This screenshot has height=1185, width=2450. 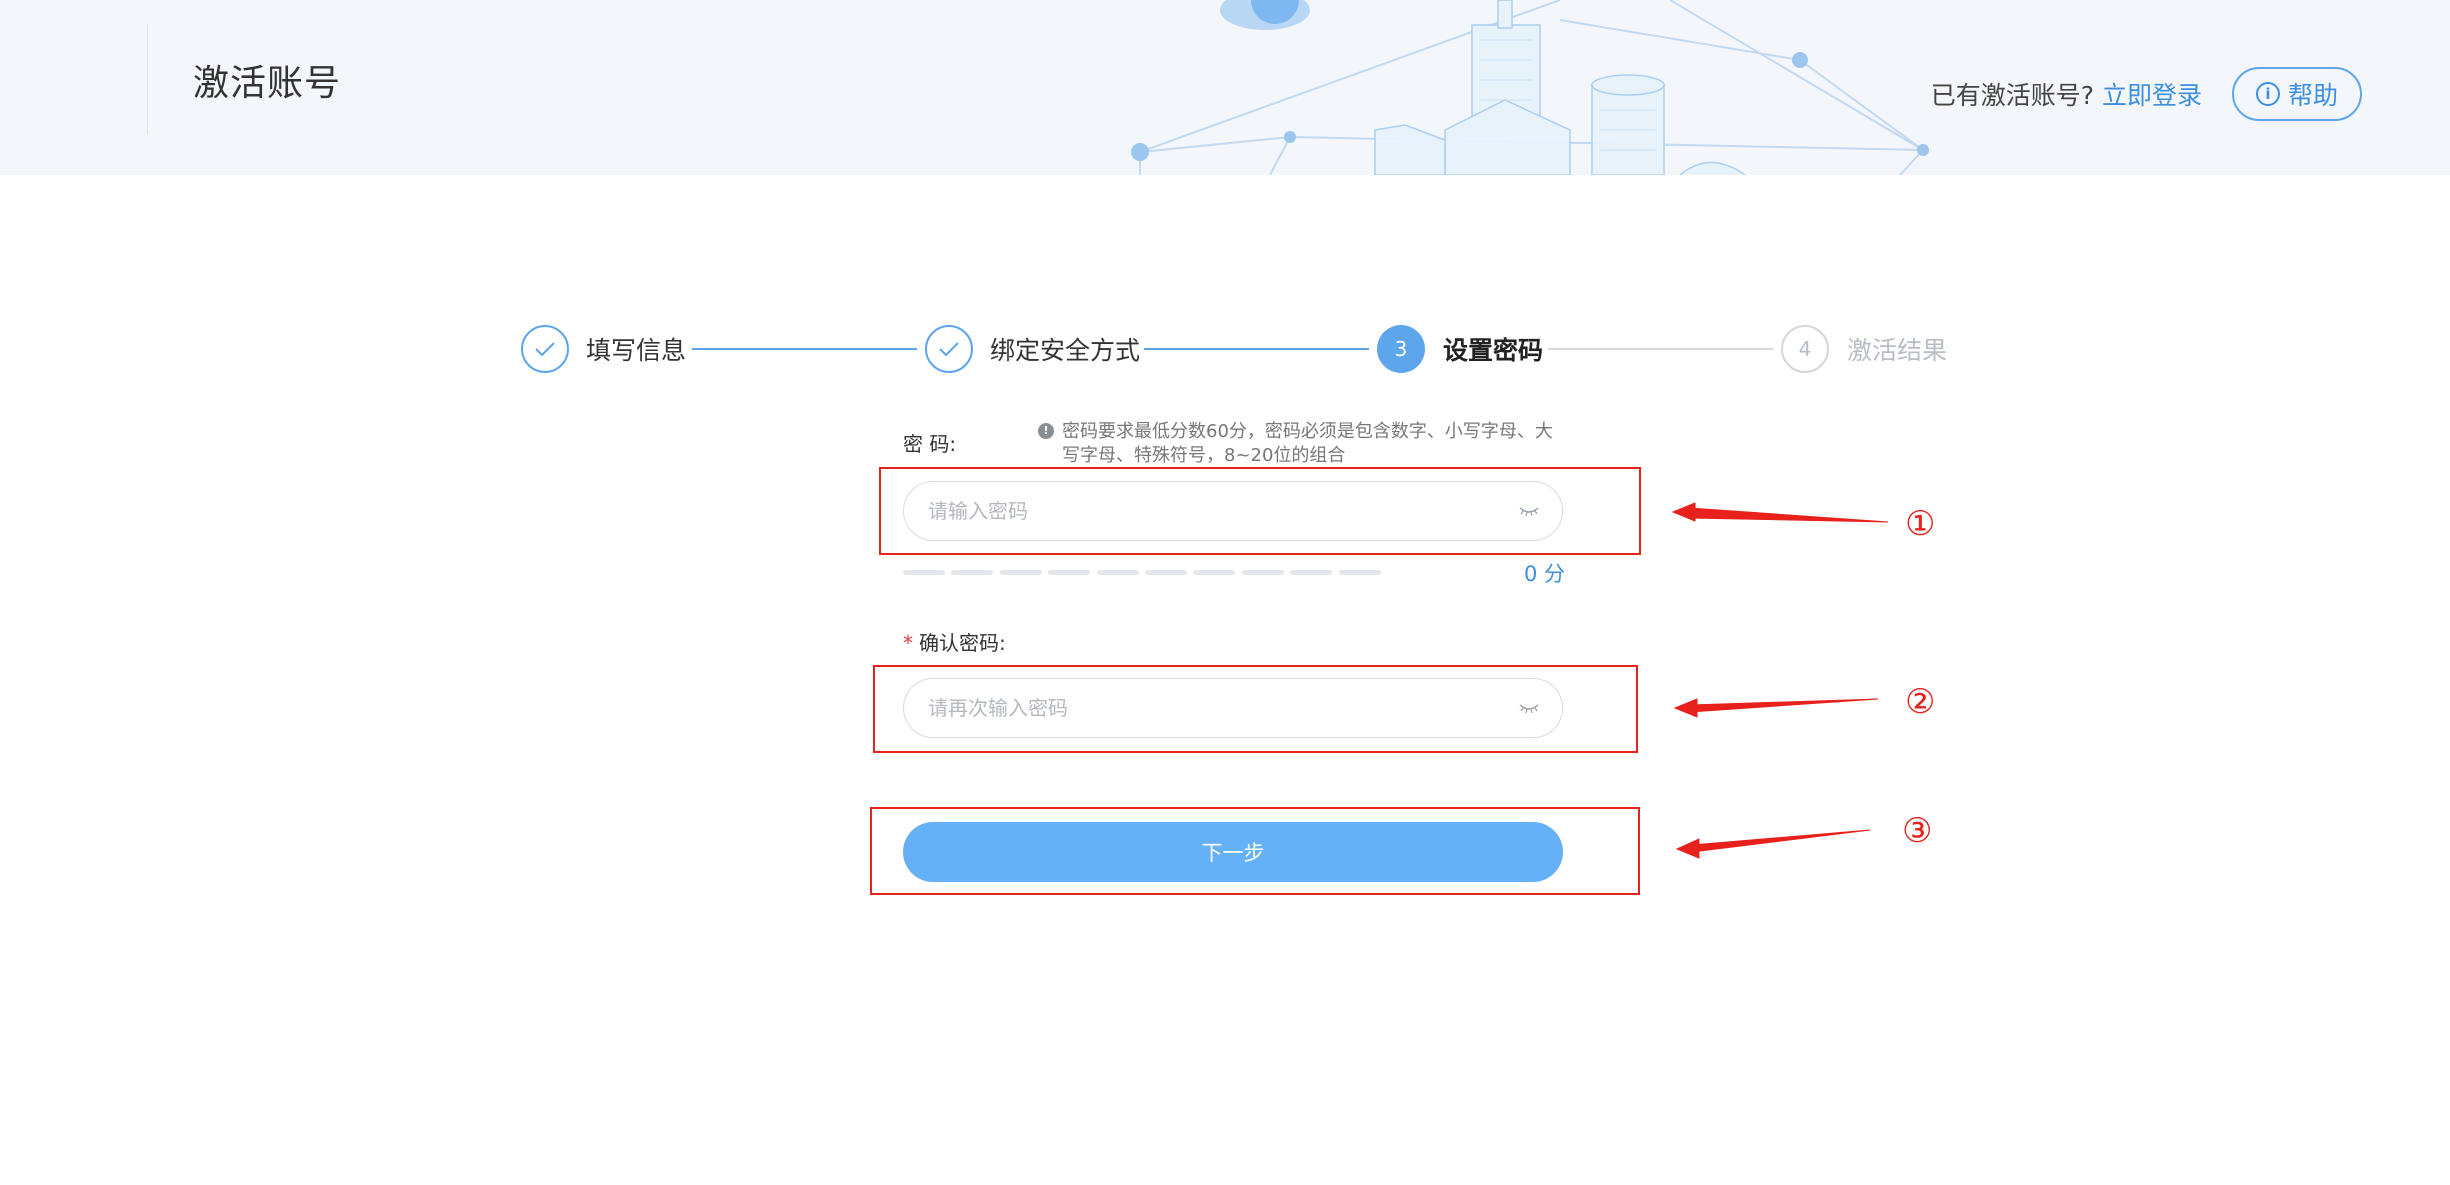 I want to click on help-button-label: 帮助, so click(x=2312, y=95).